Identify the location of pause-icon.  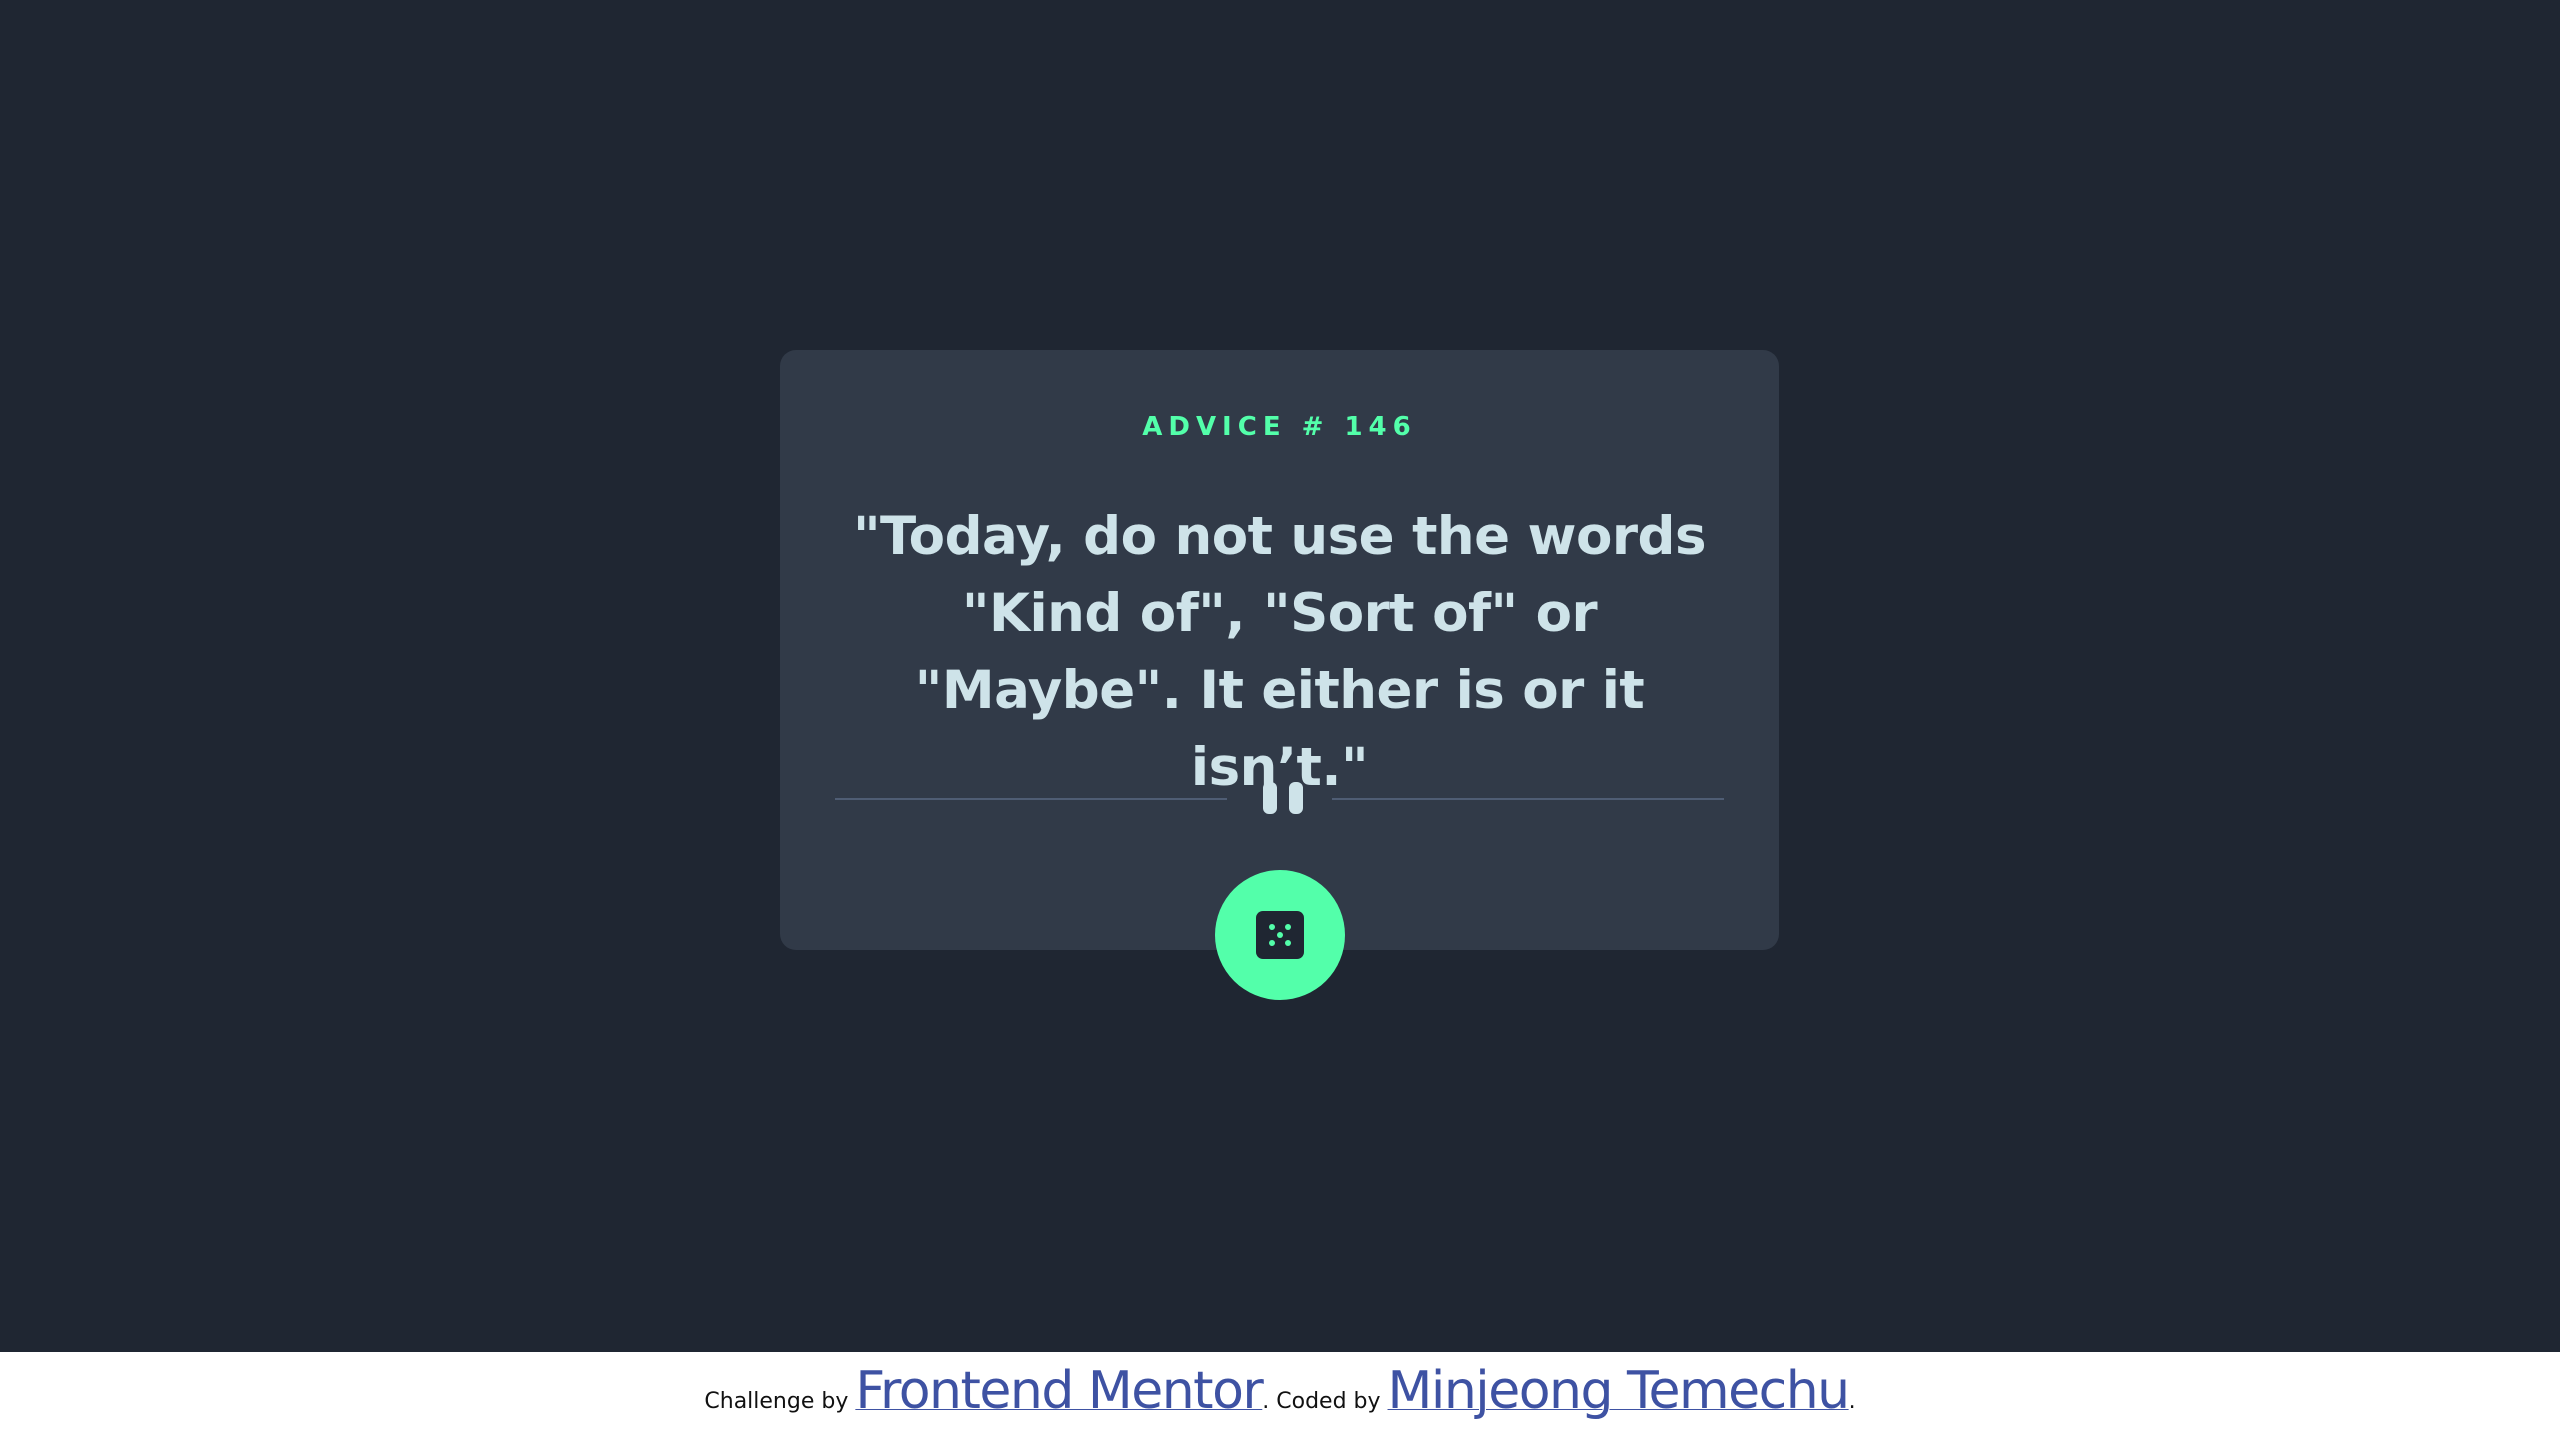
(1284, 798).